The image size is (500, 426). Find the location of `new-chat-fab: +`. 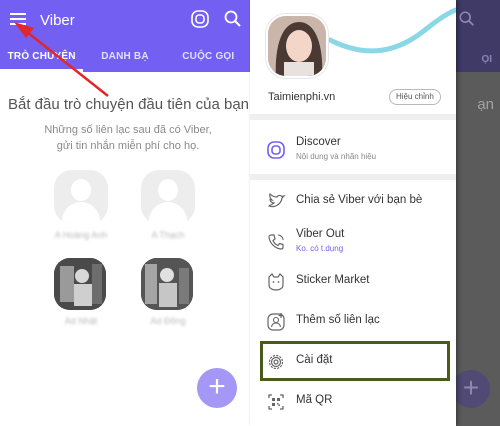

new-chat-fab: + is located at coordinates (217, 388).